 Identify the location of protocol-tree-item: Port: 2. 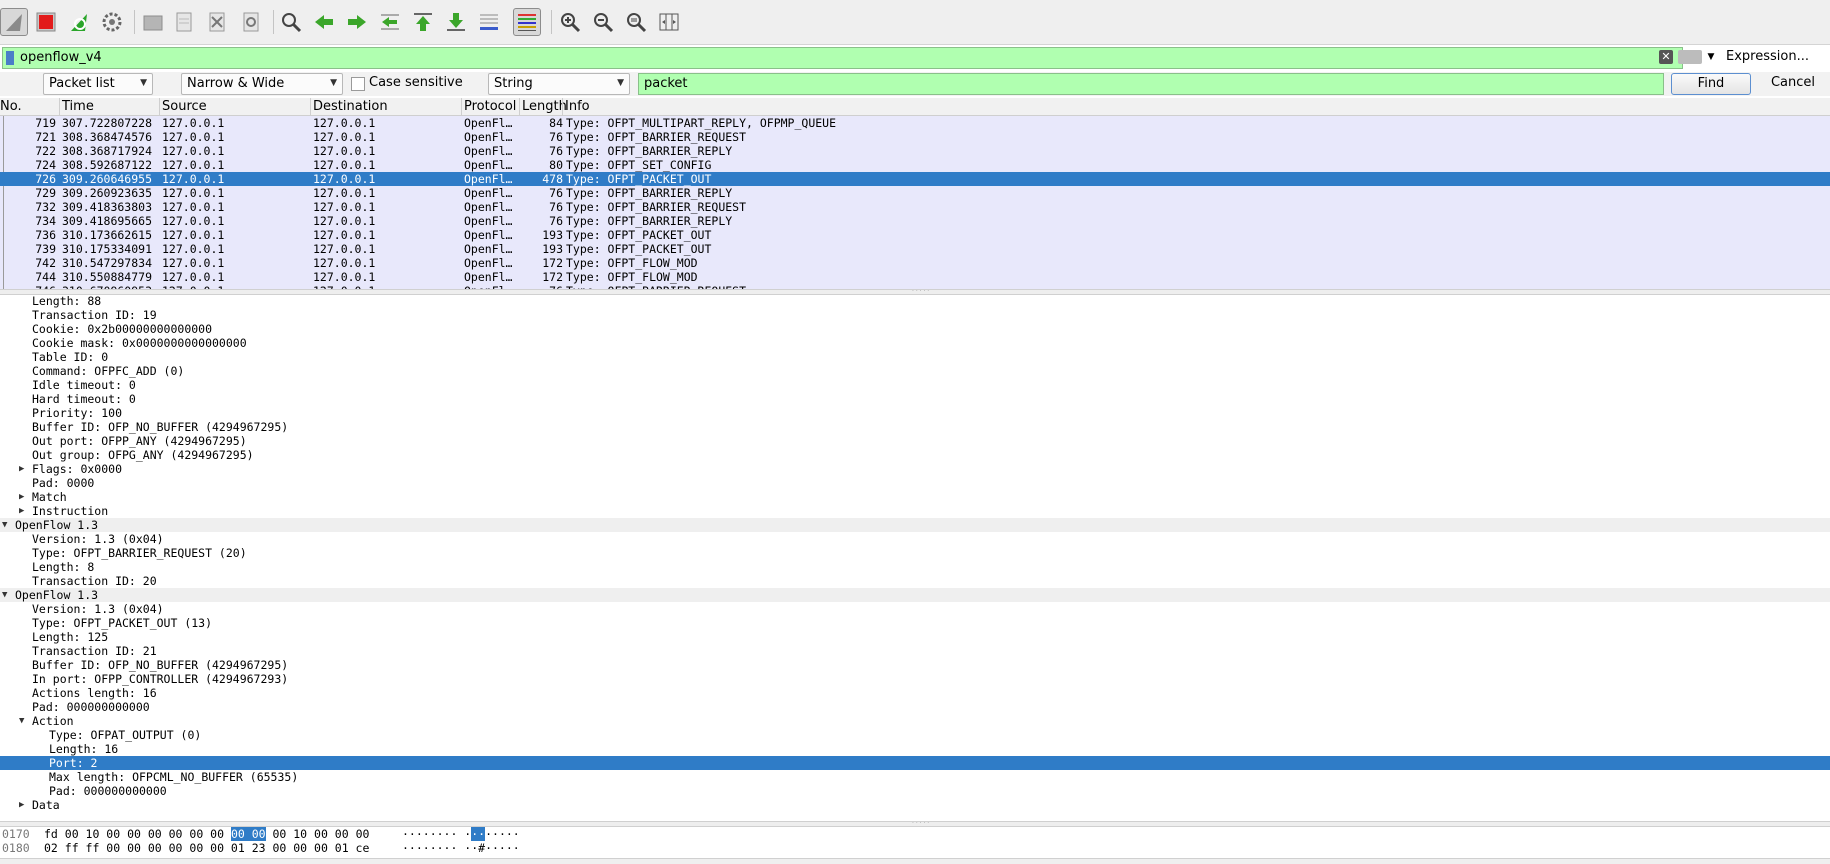
(915, 763).